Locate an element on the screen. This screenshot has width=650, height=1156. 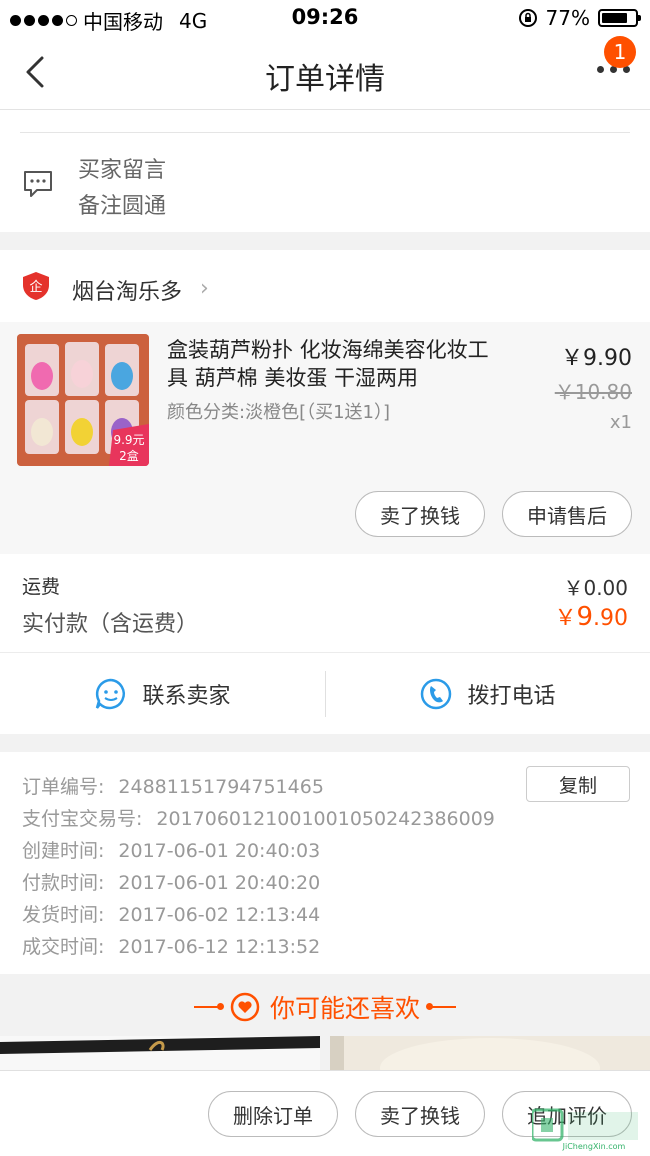
paid-amount: ￥9.90 is located at coordinates (591, 617).